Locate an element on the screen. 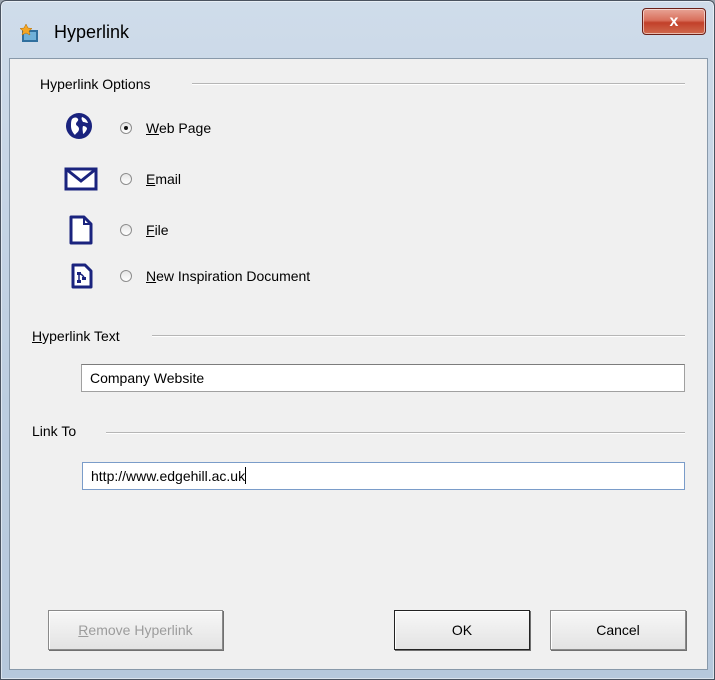 Image resolution: width=715 pixels, height=680 pixels. text-caret is located at coordinates (246, 475).